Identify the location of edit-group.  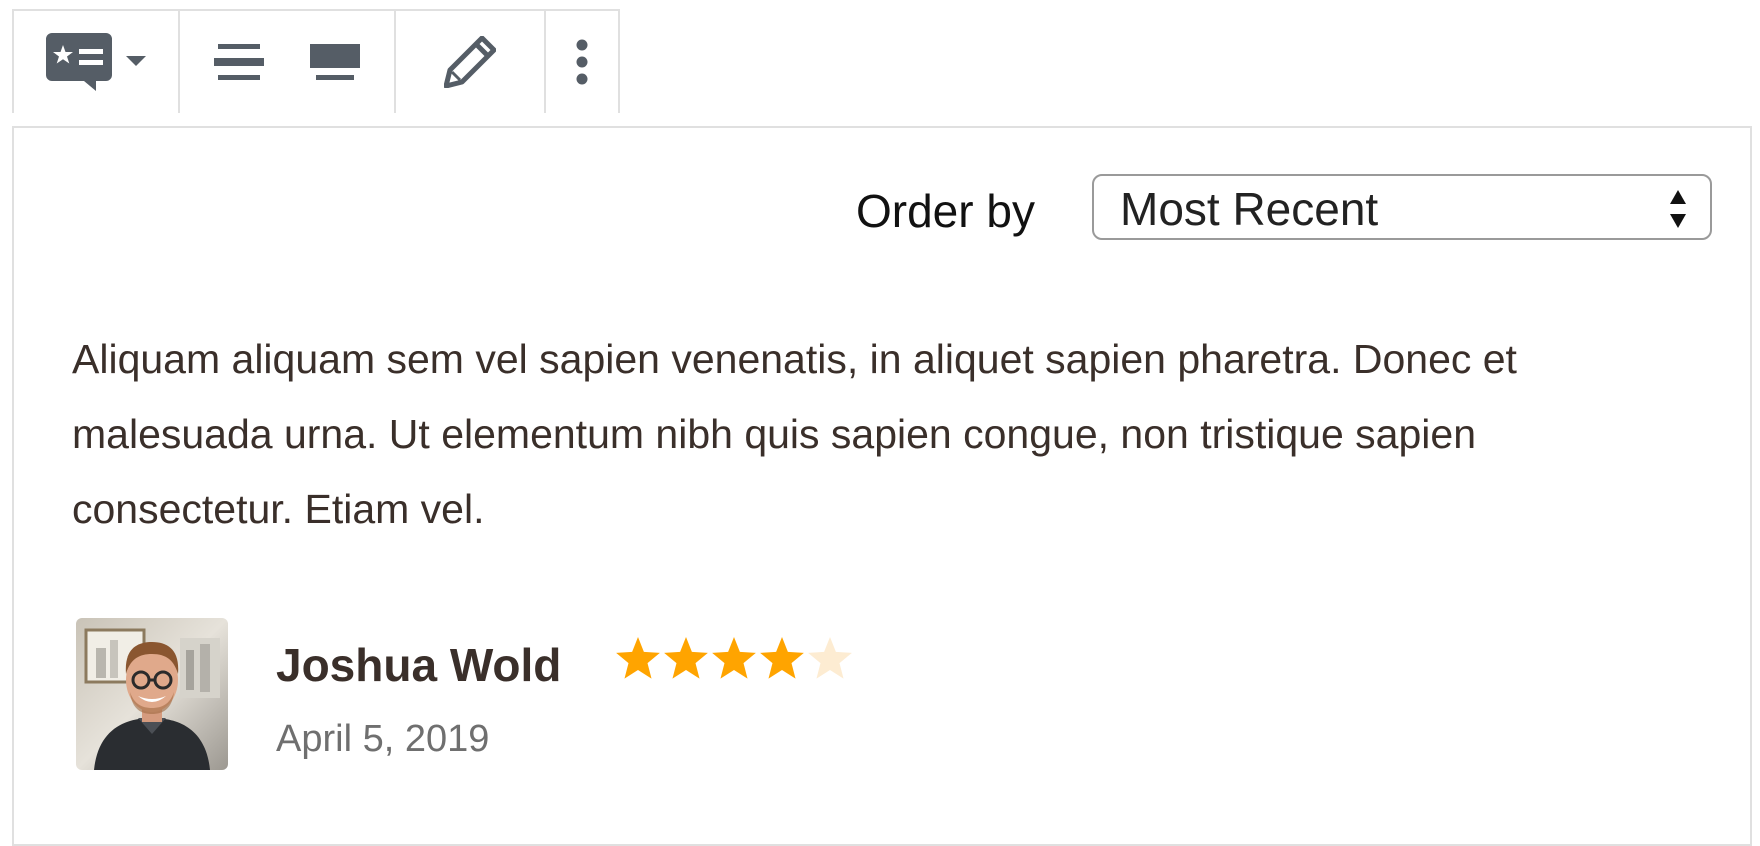
(471, 62).